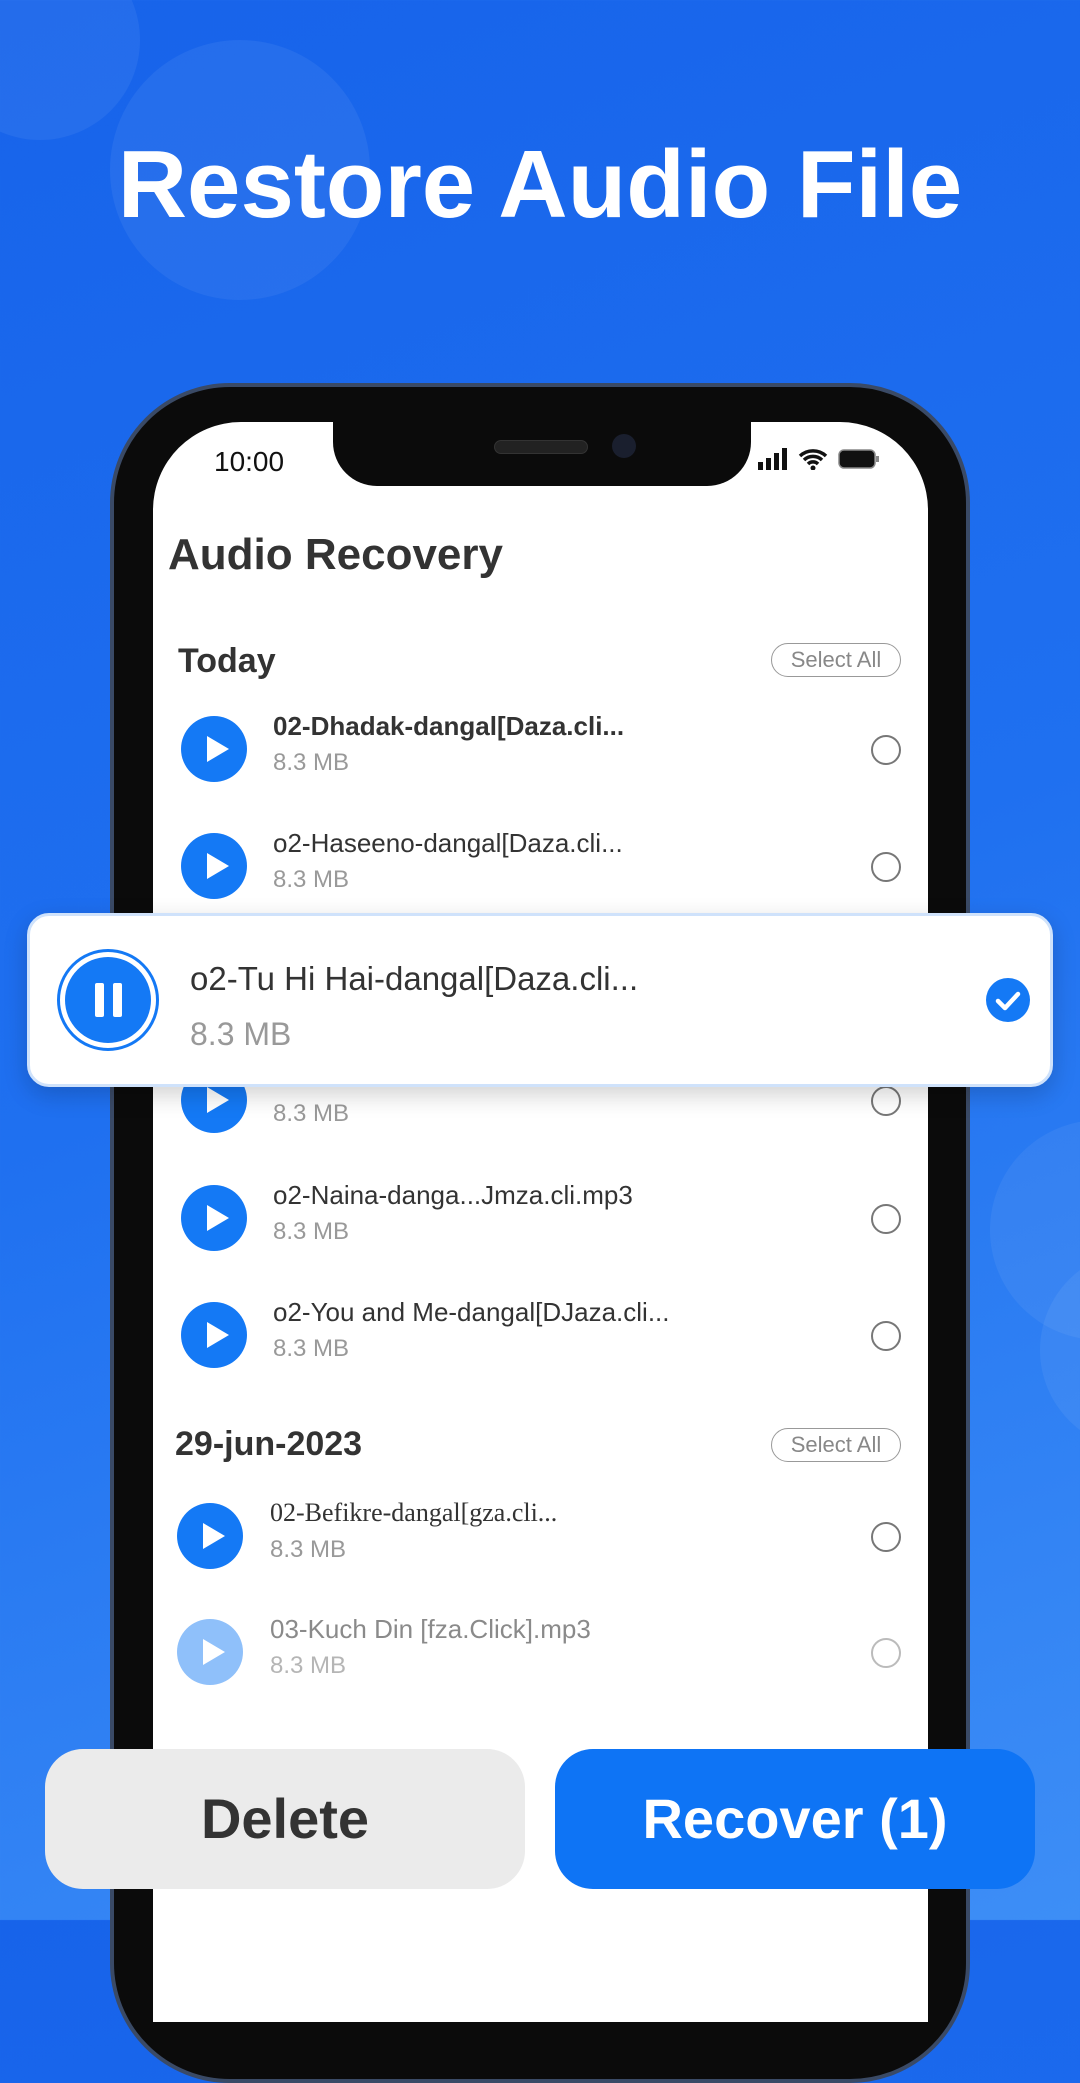 The height and width of the screenshot is (2083, 1080). What do you see at coordinates (540, 184) in the screenshot?
I see `headline: Restore Audio File` at bounding box center [540, 184].